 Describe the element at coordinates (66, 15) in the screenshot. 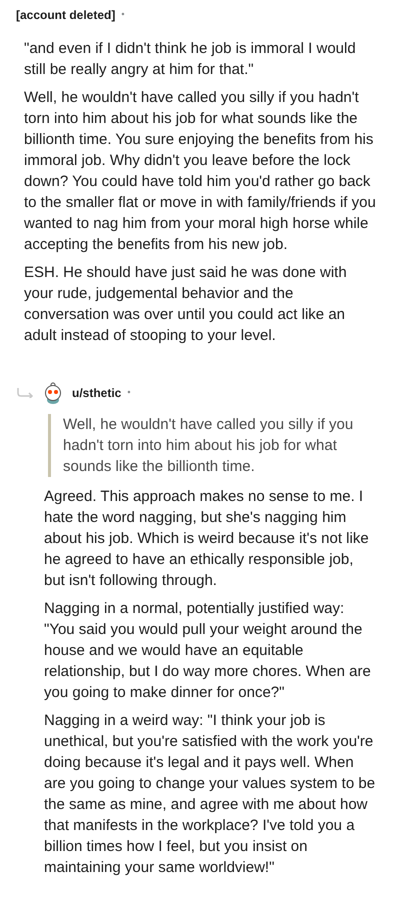

I see `author-name: [account deleted]` at that location.